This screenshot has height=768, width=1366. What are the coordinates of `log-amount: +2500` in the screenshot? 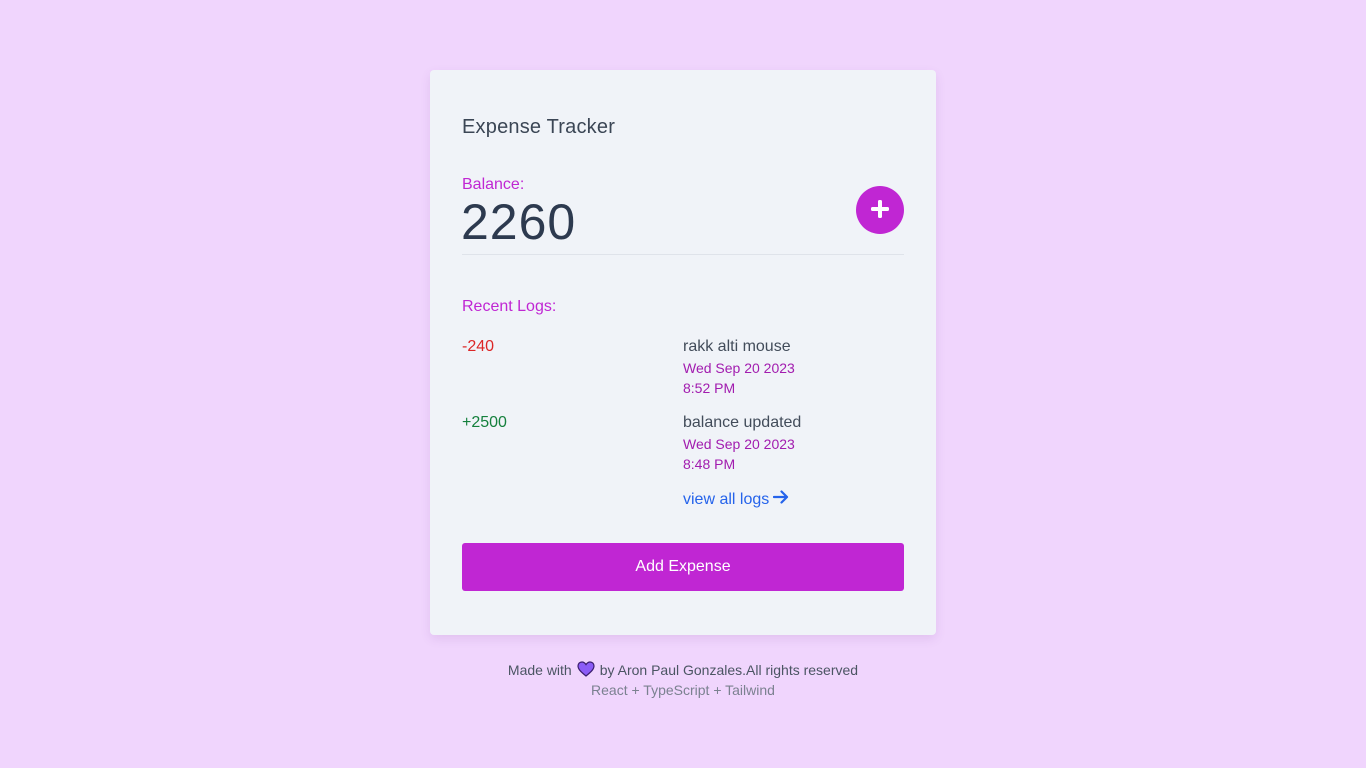 It's located at (484, 422).